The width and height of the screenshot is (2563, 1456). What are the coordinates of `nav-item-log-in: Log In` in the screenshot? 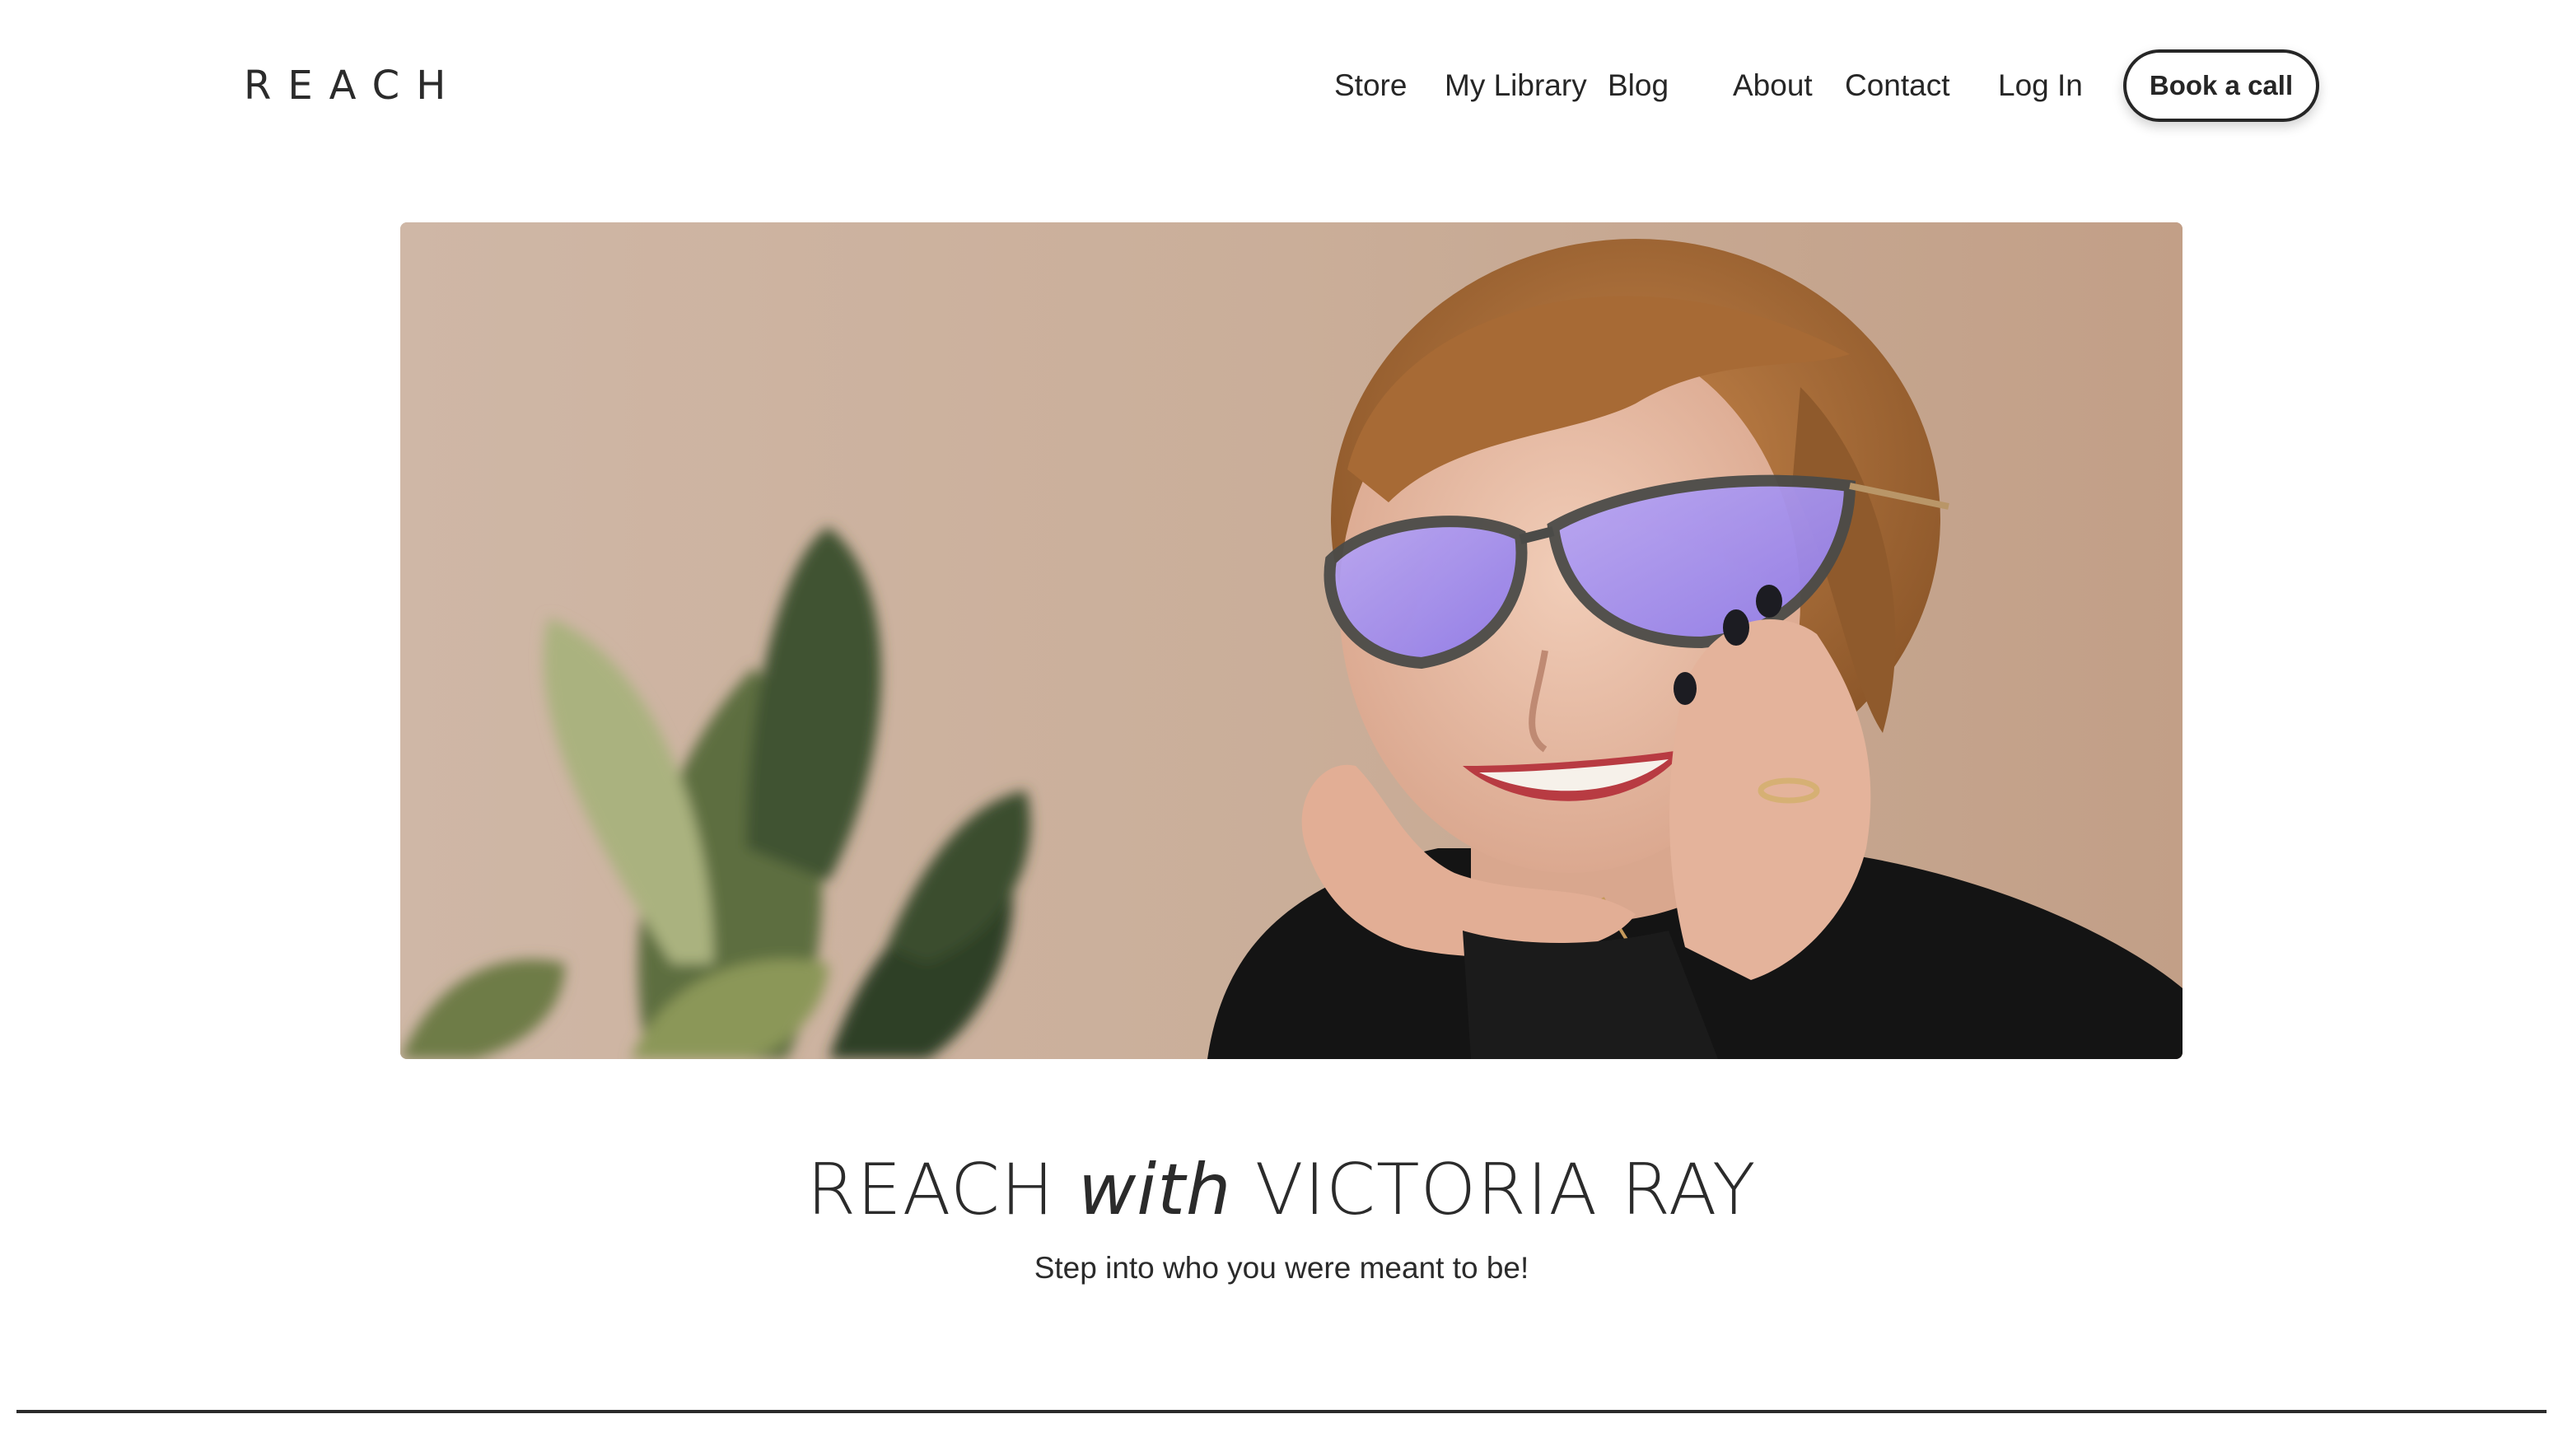 It's located at (2041, 85).